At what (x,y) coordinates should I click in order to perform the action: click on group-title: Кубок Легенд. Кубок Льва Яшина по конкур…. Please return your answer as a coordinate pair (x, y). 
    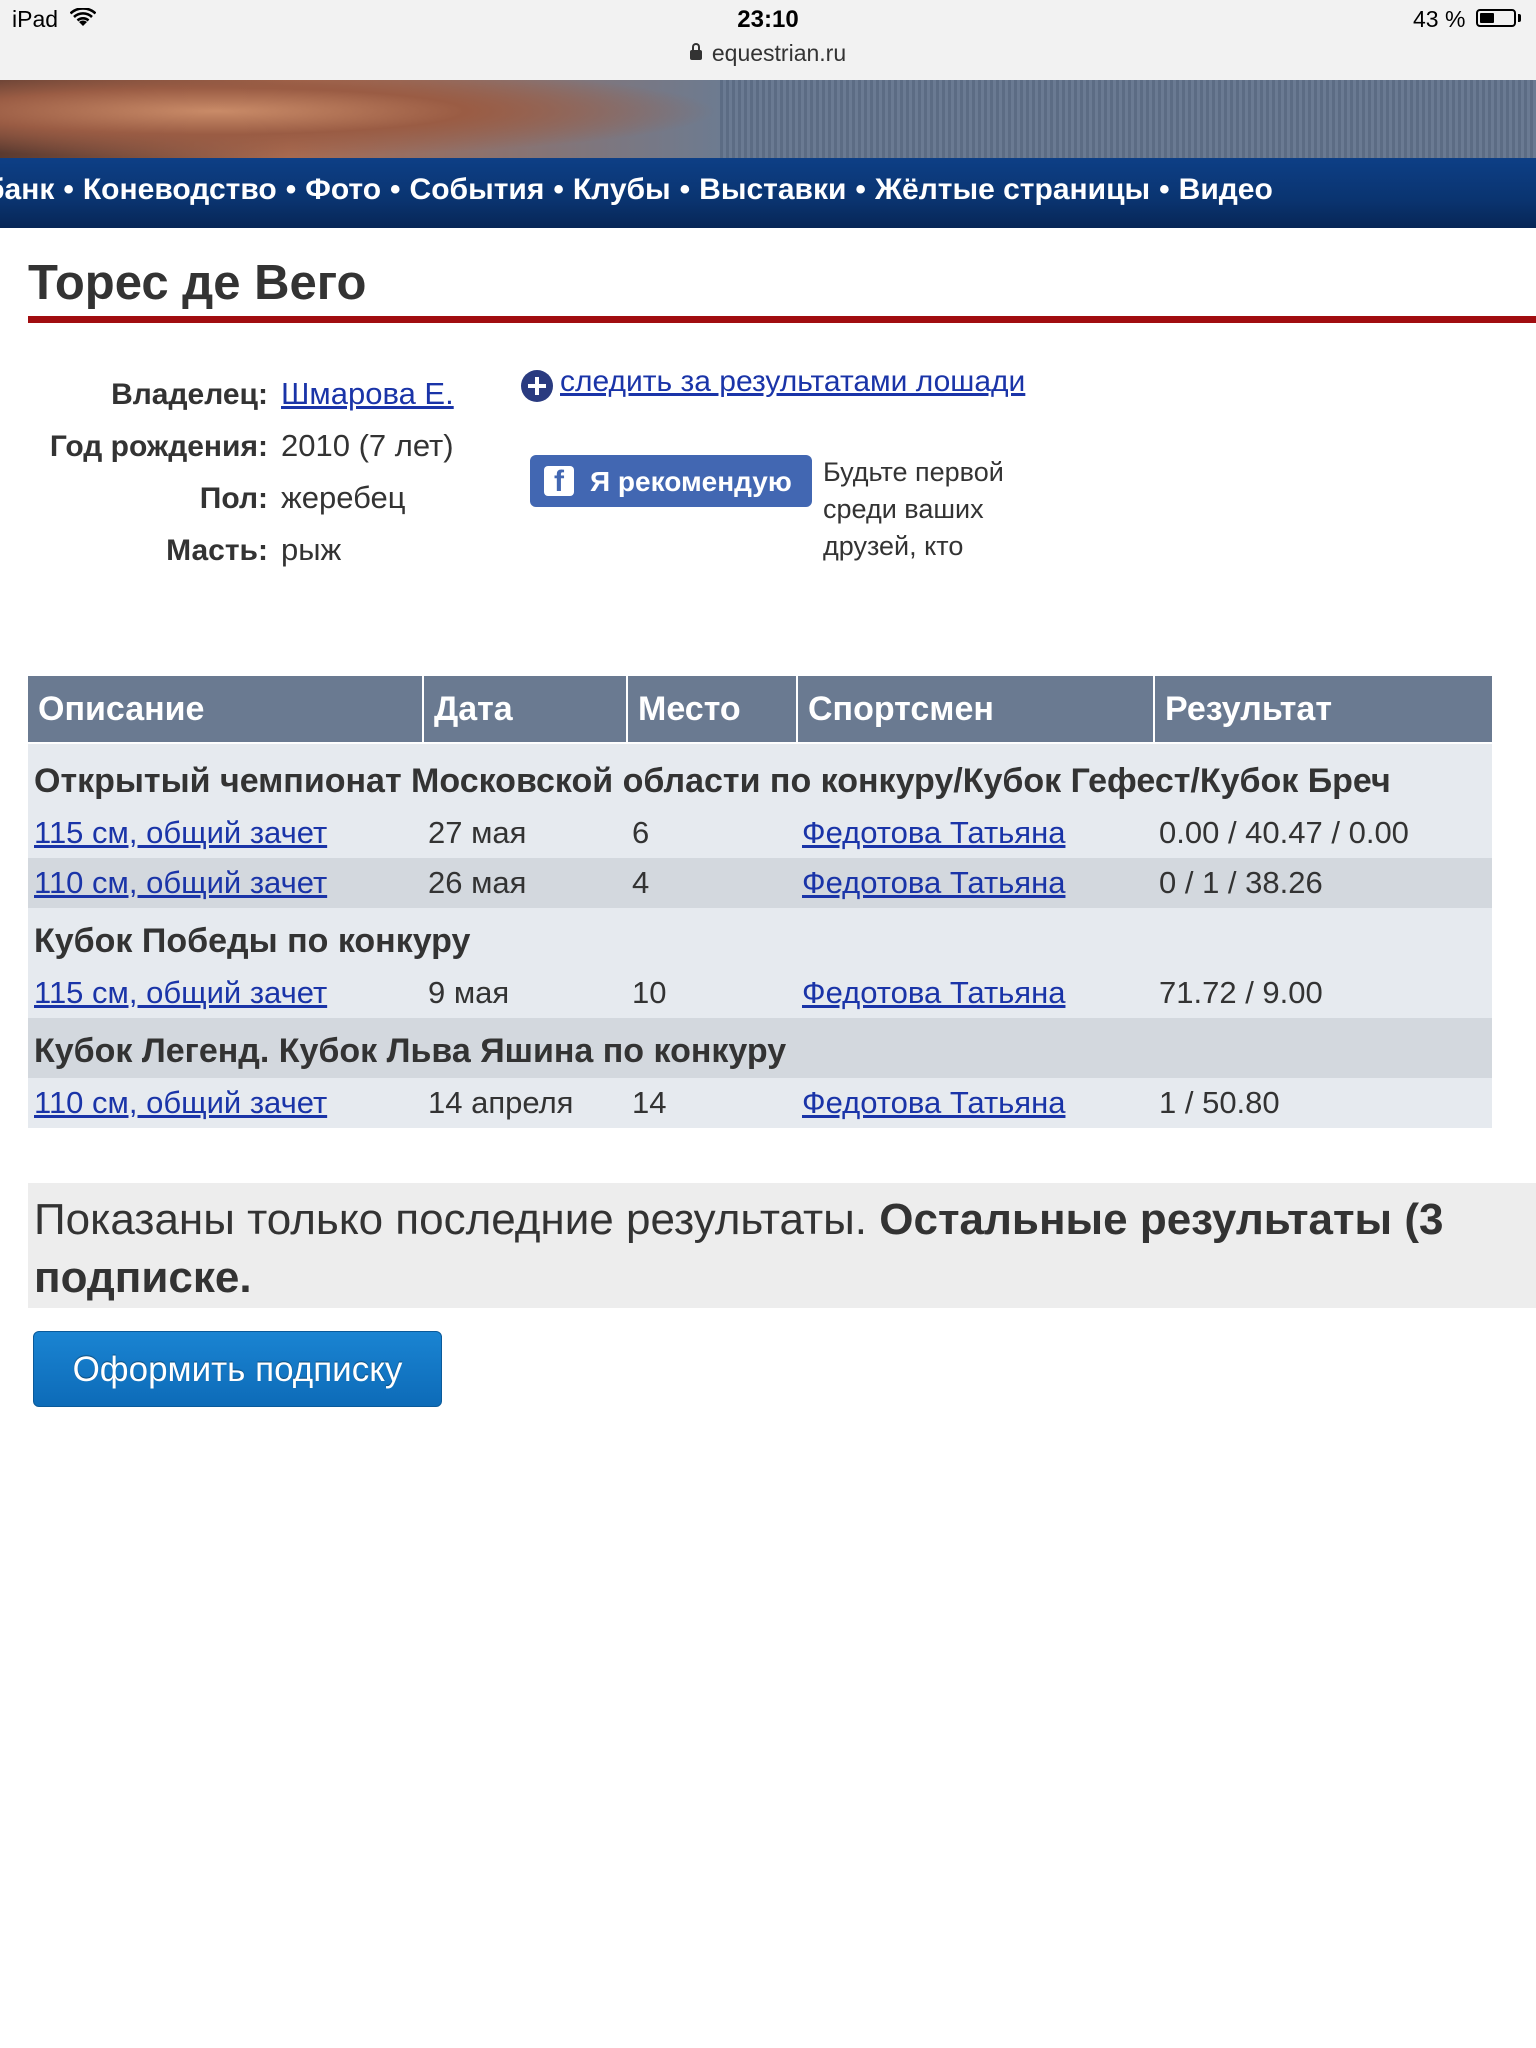
    Looking at the image, I should click on (410, 1051).